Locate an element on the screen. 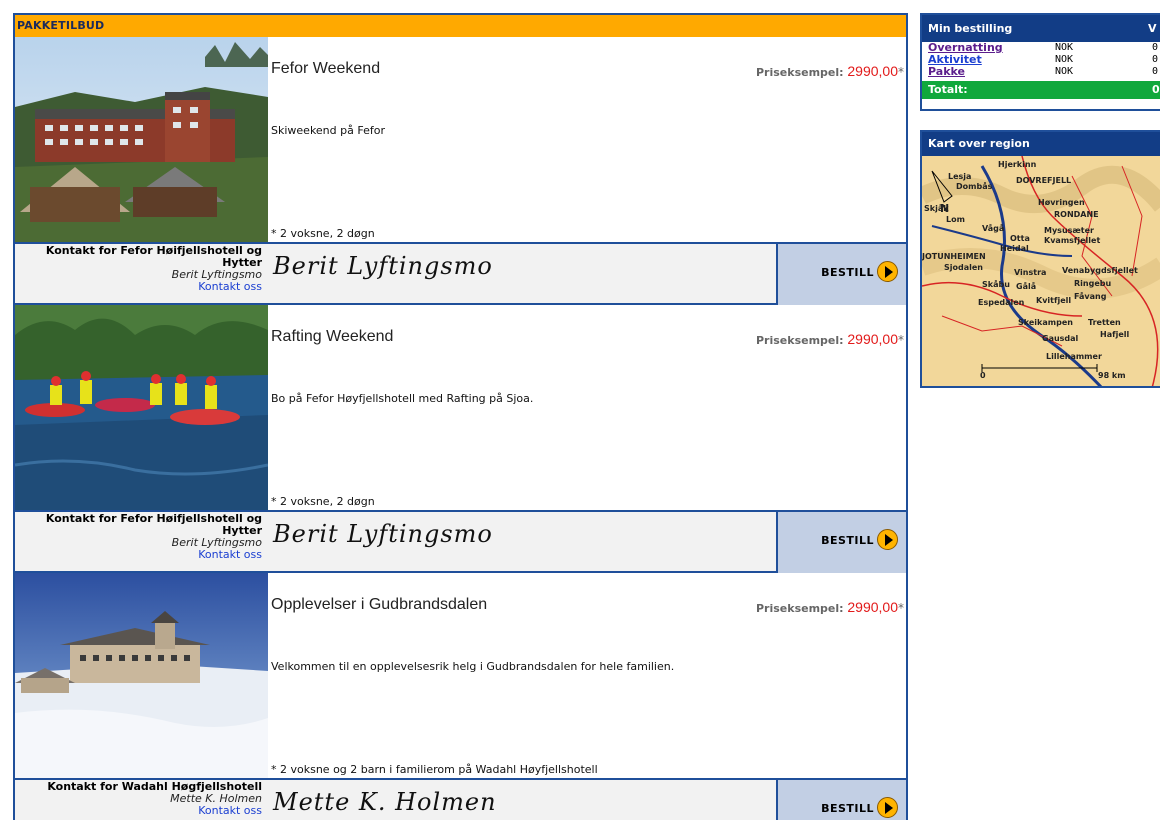  order-total: Totalt: 0 is located at coordinates (1041, 90).